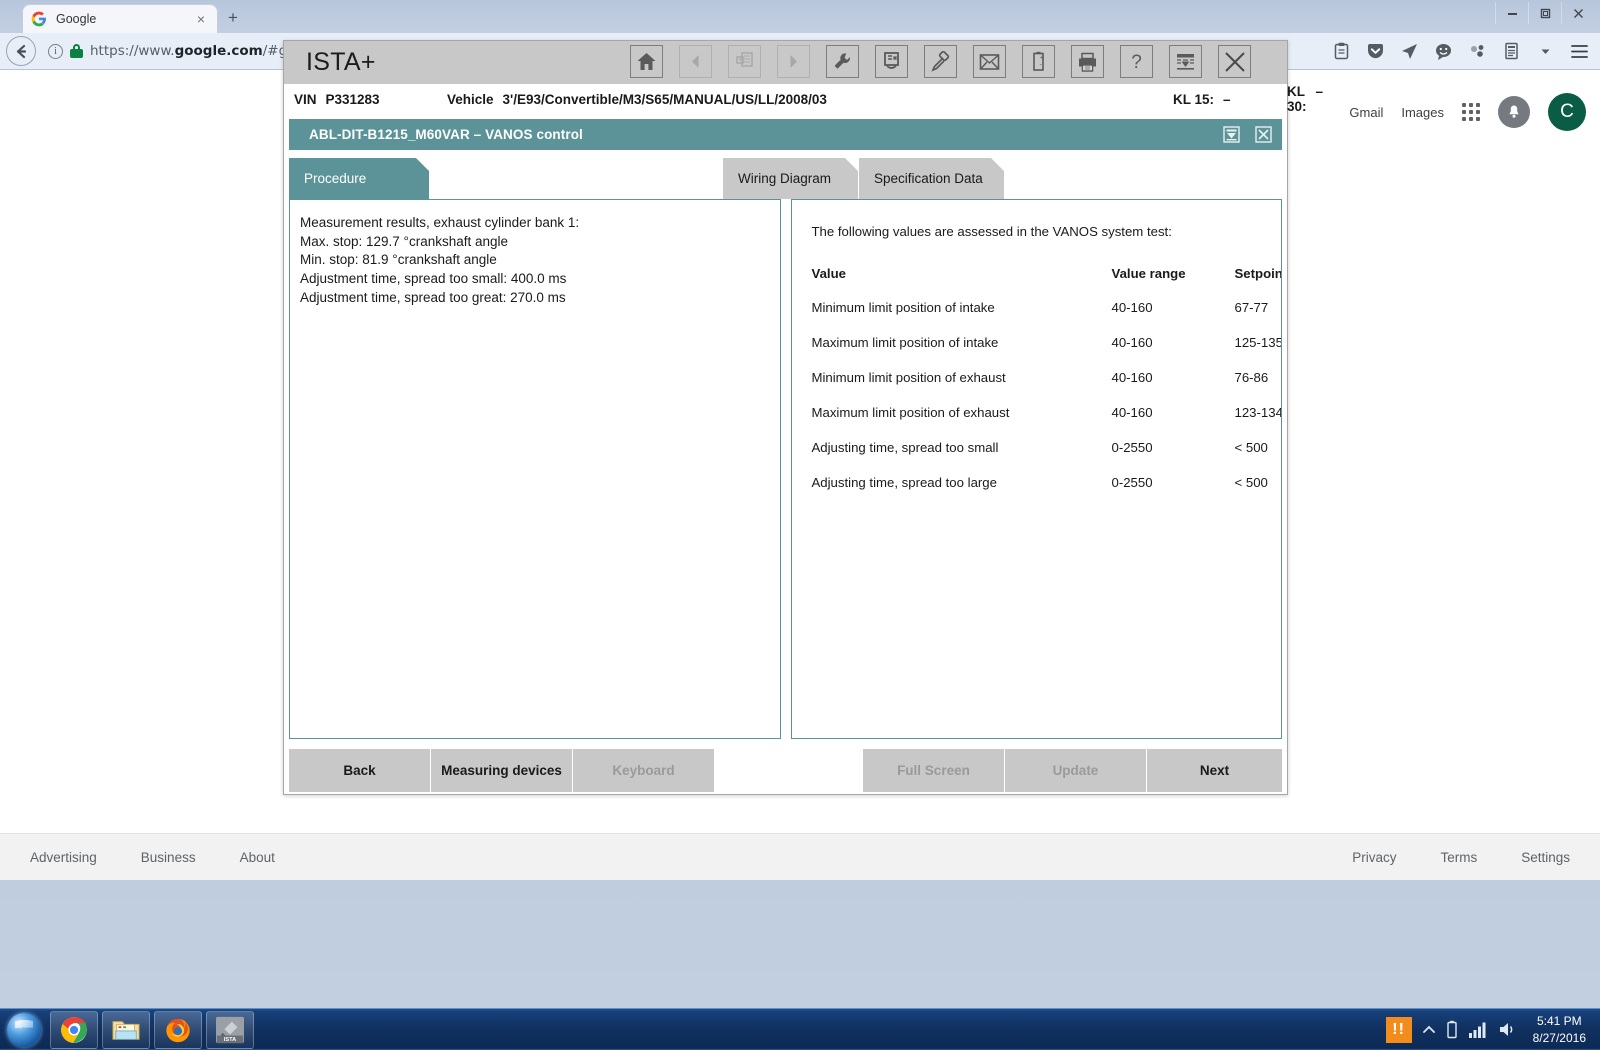 The image size is (1600, 1050). What do you see at coordinates (1297, 99) in the screenshot?
I see `kl30-label: KL 30:` at bounding box center [1297, 99].